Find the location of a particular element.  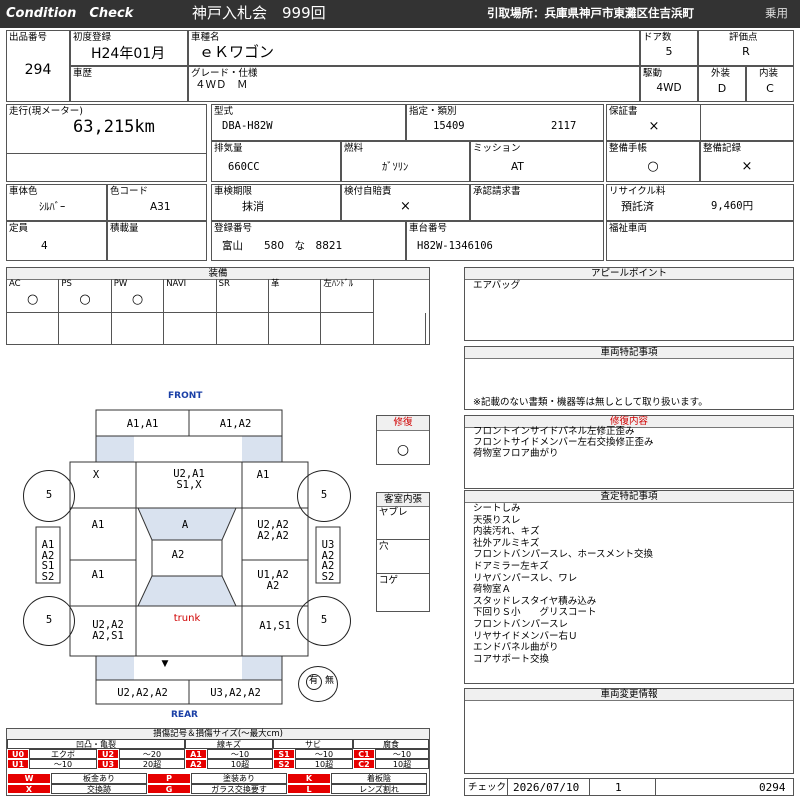

quarter-rear-right: A1,S1 is located at coordinates (275, 626).